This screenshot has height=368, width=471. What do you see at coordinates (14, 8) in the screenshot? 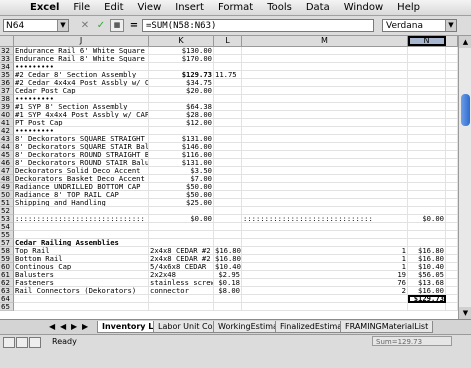
I see `apple-icon` at bounding box center [14, 8].